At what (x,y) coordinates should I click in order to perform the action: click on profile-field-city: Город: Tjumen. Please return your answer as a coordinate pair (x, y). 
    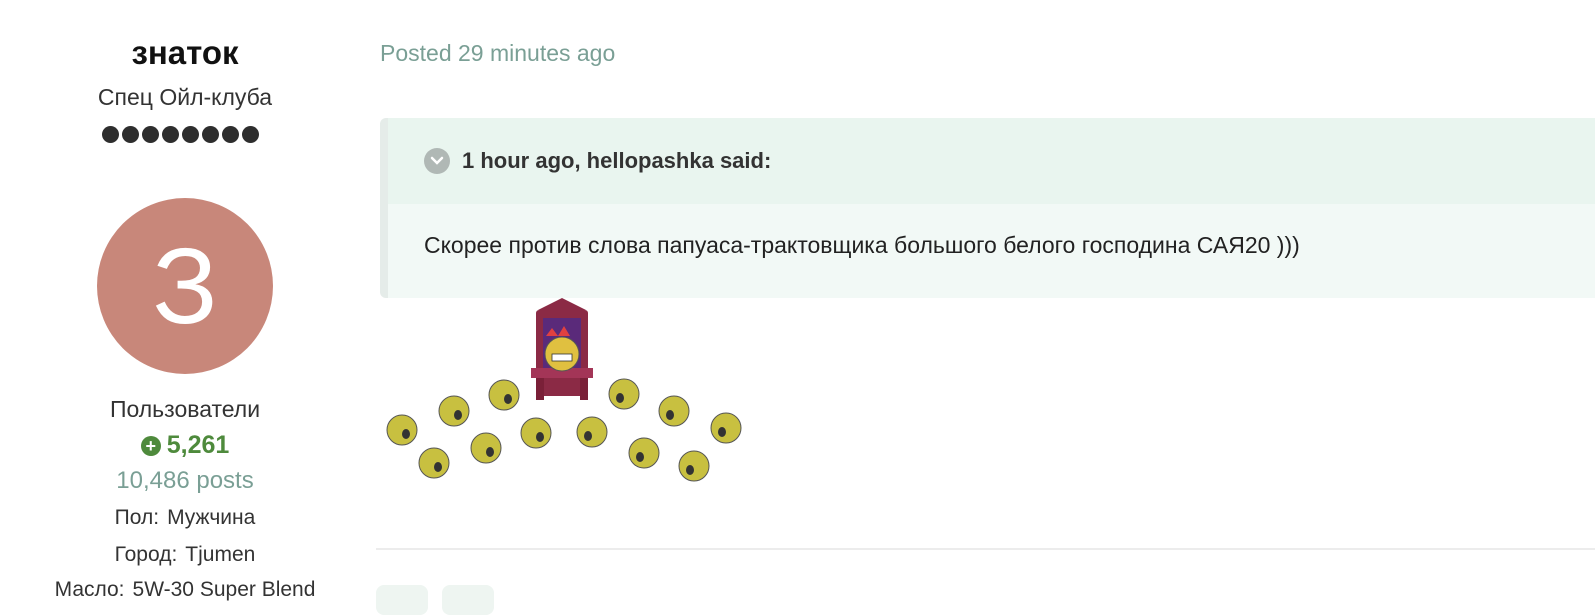
    Looking at the image, I should click on (185, 555).